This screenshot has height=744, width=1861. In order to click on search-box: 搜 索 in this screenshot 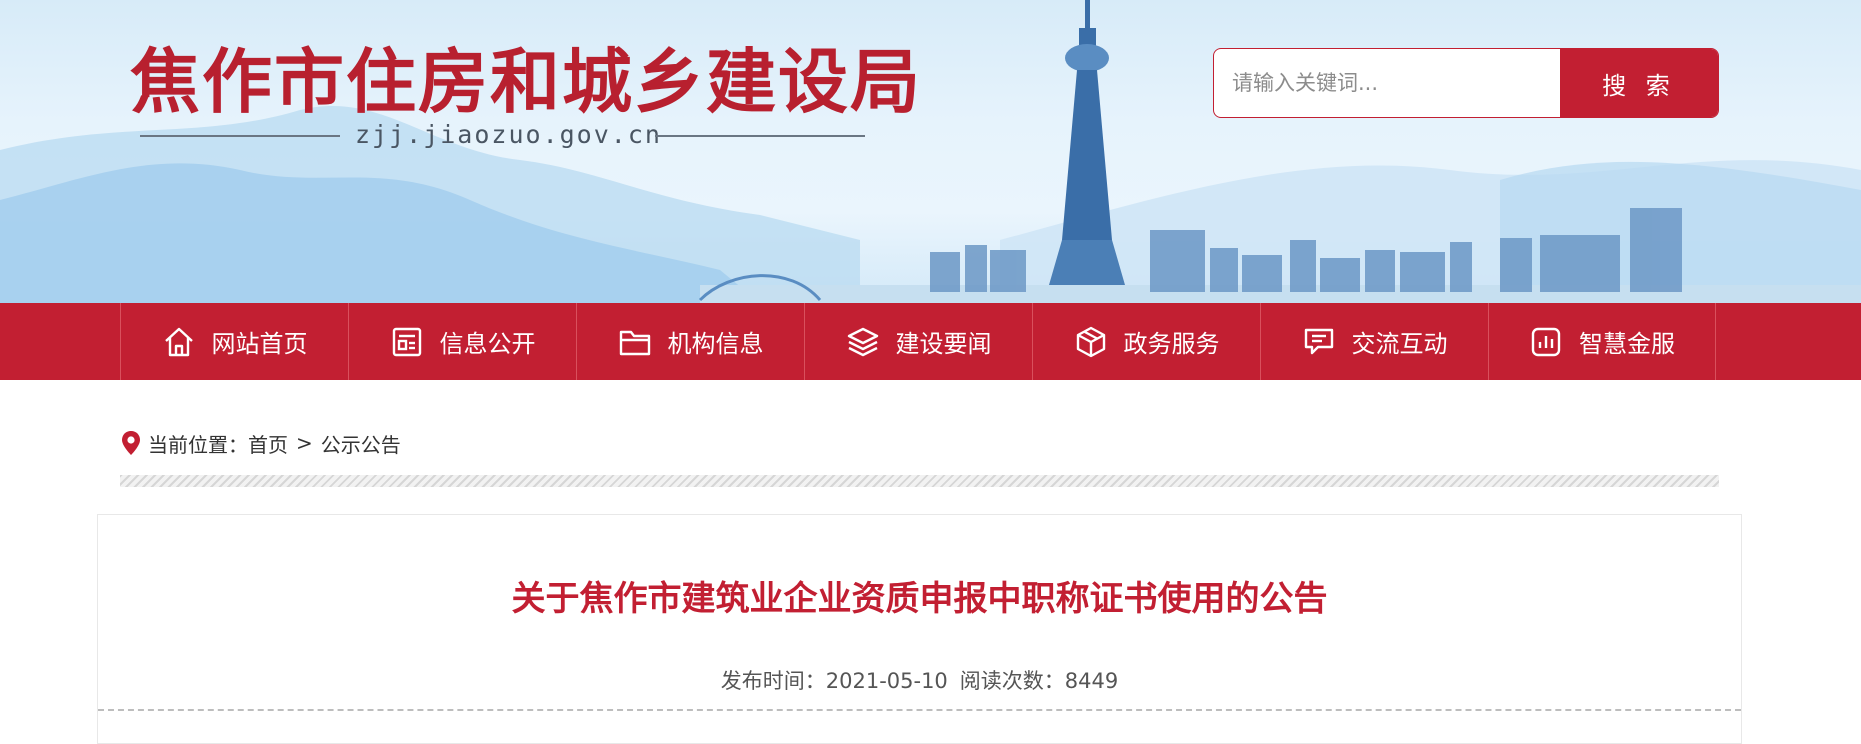, I will do `click(1466, 83)`.